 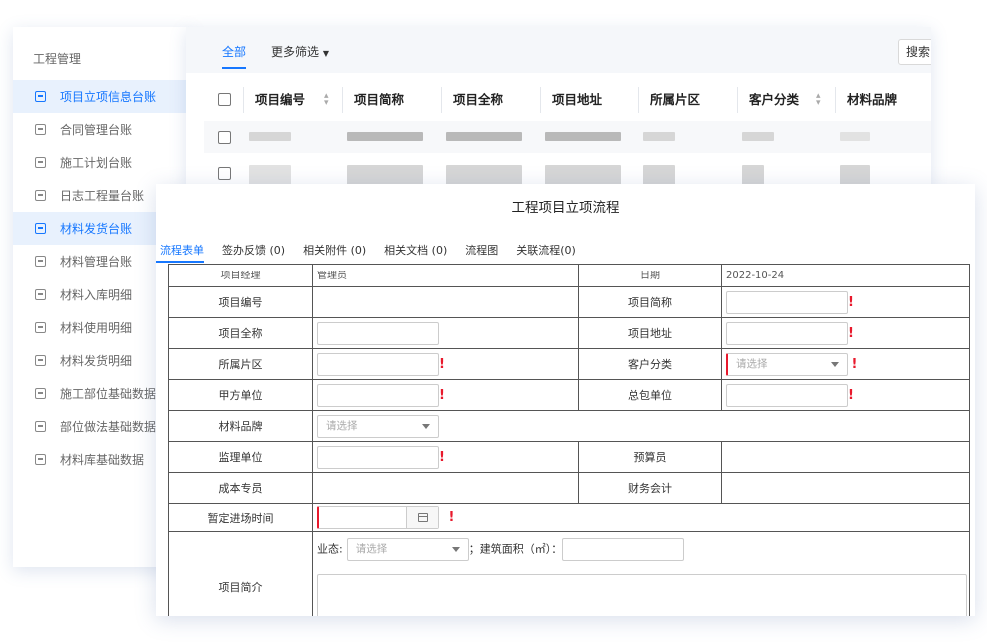 I want to click on label-budgeter: 预算员, so click(x=650, y=457).